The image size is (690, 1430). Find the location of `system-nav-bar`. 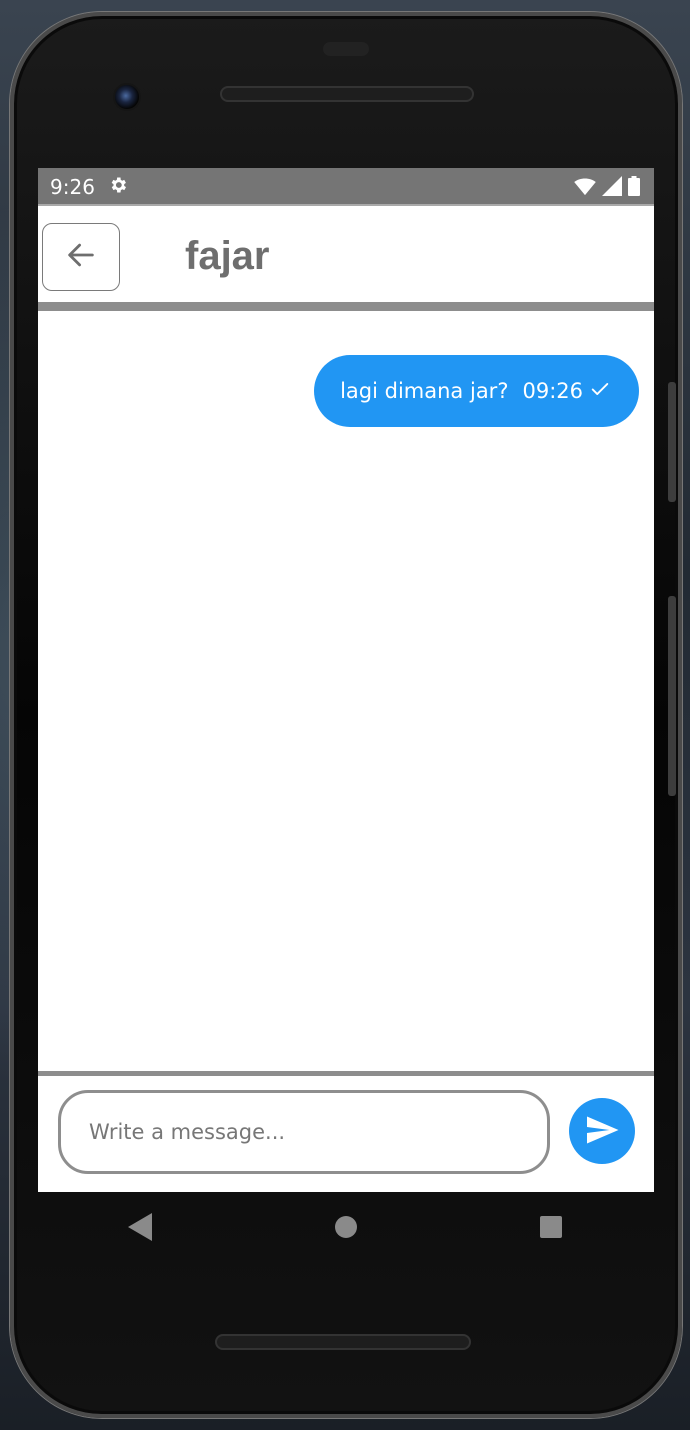

system-nav-bar is located at coordinates (346, 1227).